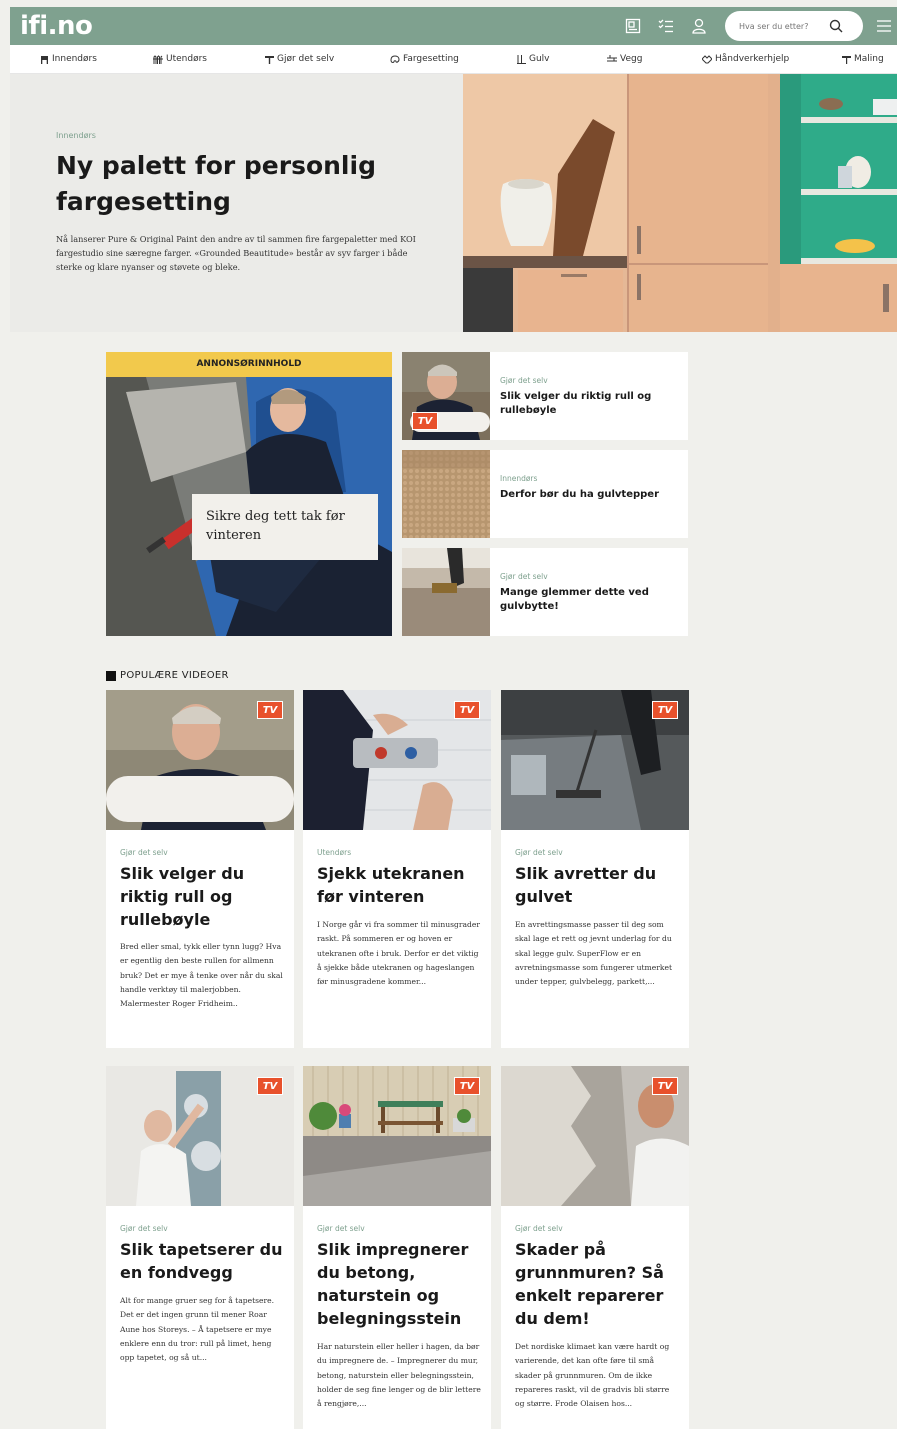  I want to click on popular-videos-heading: POPULÆRE VIDEOER, so click(167, 675).